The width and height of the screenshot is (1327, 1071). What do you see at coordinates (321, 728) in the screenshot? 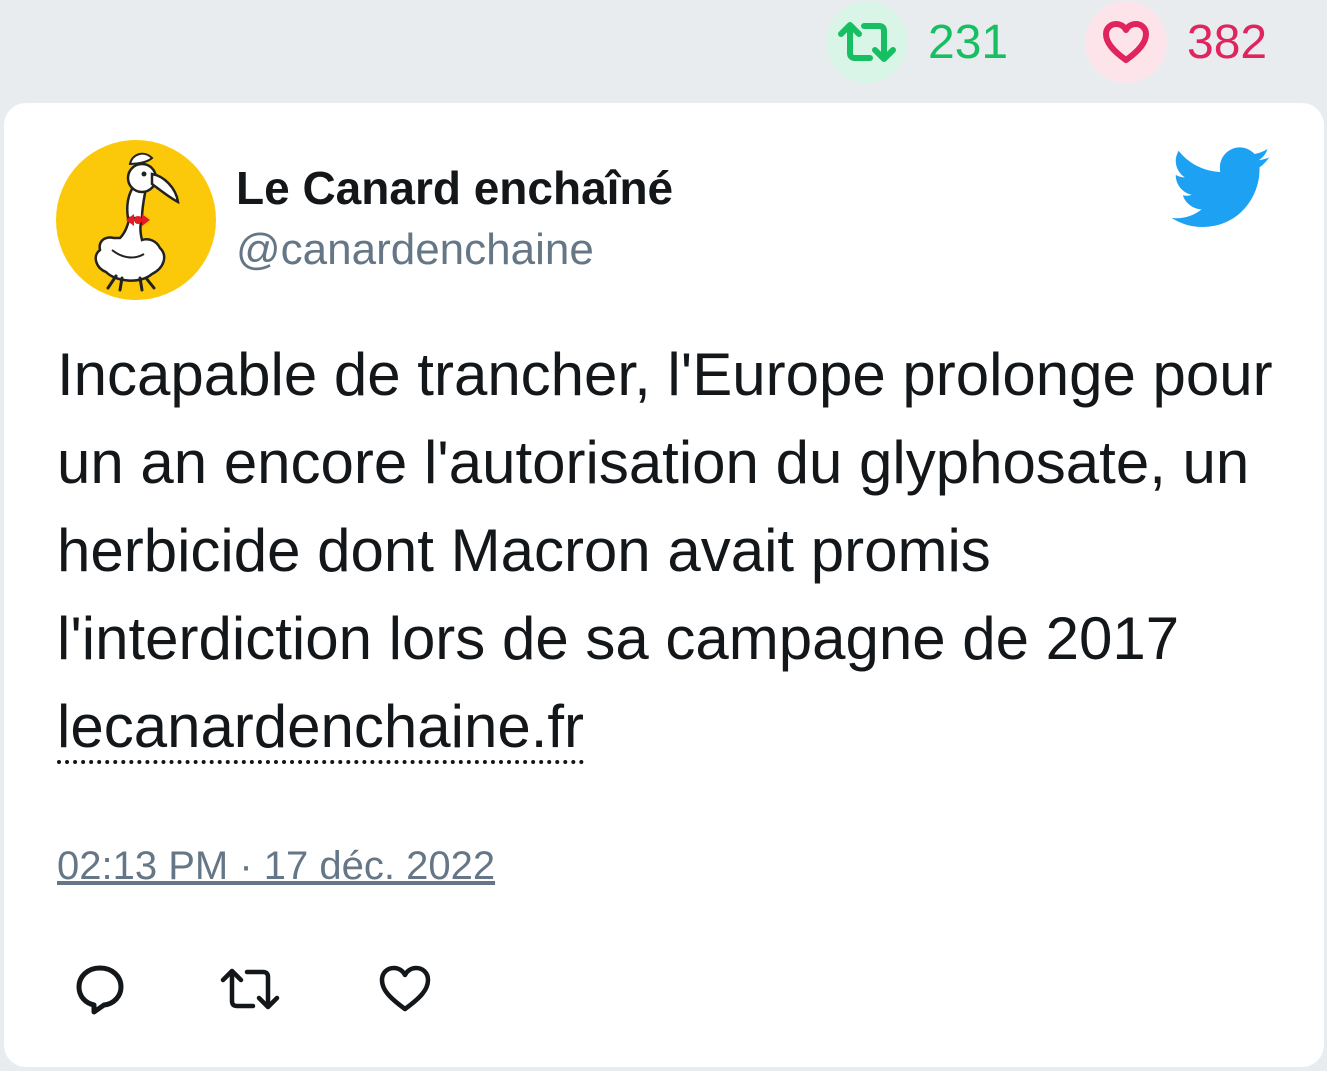
I see `tweet-link: lecanardenchaine.fr` at bounding box center [321, 728].